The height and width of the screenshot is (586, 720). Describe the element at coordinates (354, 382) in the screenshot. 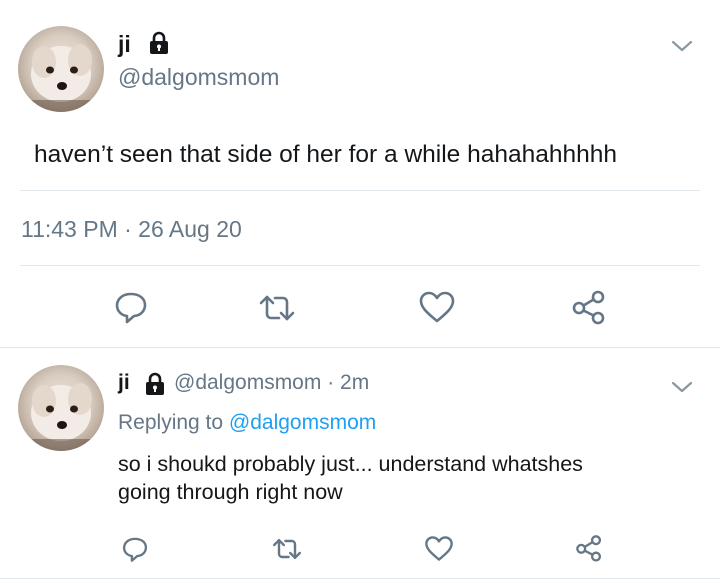

I see `tweet-age: 2m` at that location.